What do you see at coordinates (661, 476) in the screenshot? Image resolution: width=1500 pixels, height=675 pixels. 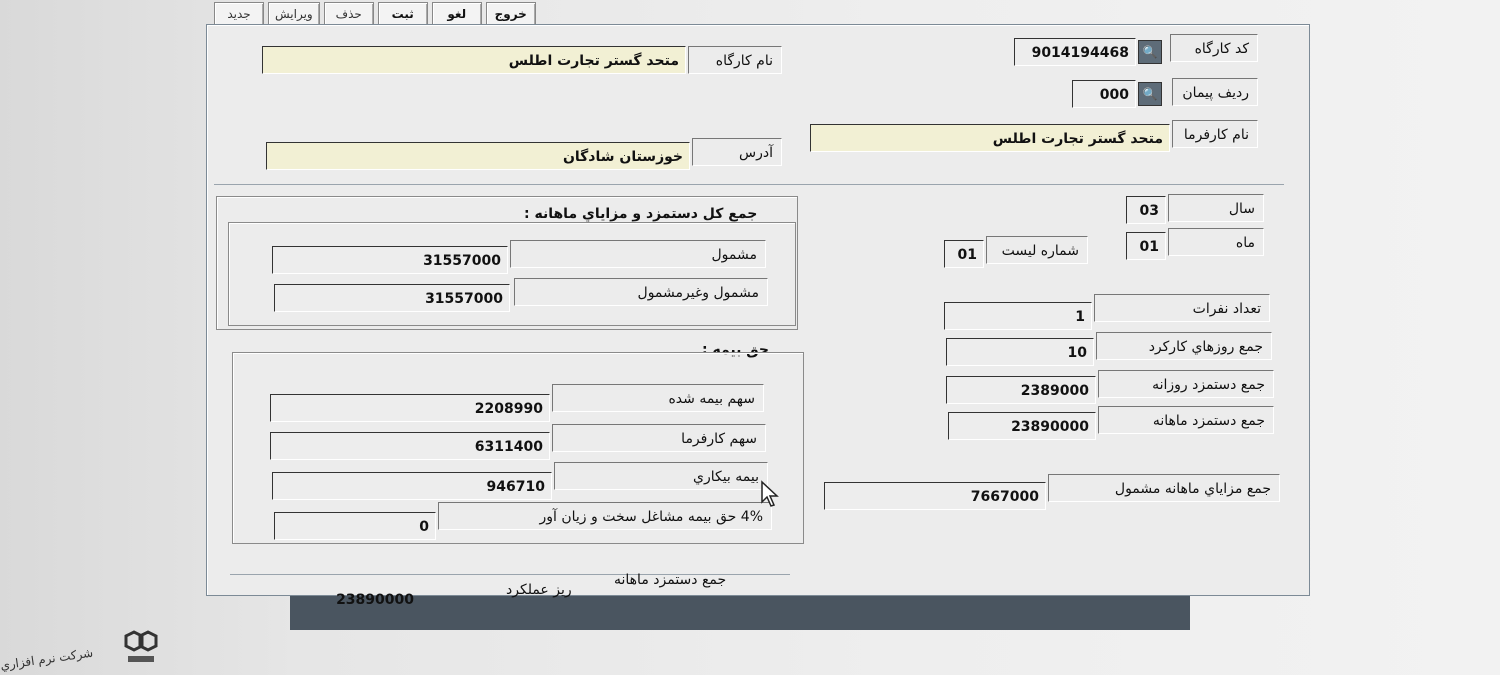 I see `unemployment-label: بيمه بيکاري` at bounding box center [661, 476].